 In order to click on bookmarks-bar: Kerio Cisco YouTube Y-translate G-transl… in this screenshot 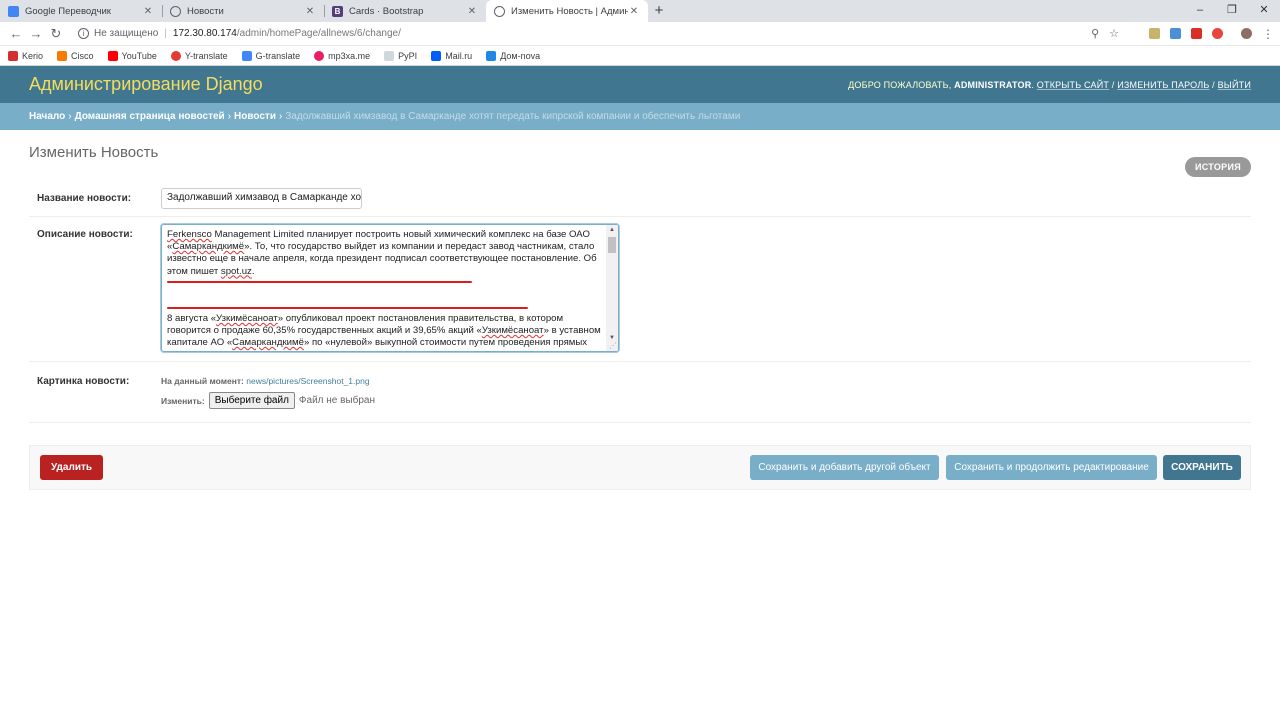, I will do `click(640, 56)`.